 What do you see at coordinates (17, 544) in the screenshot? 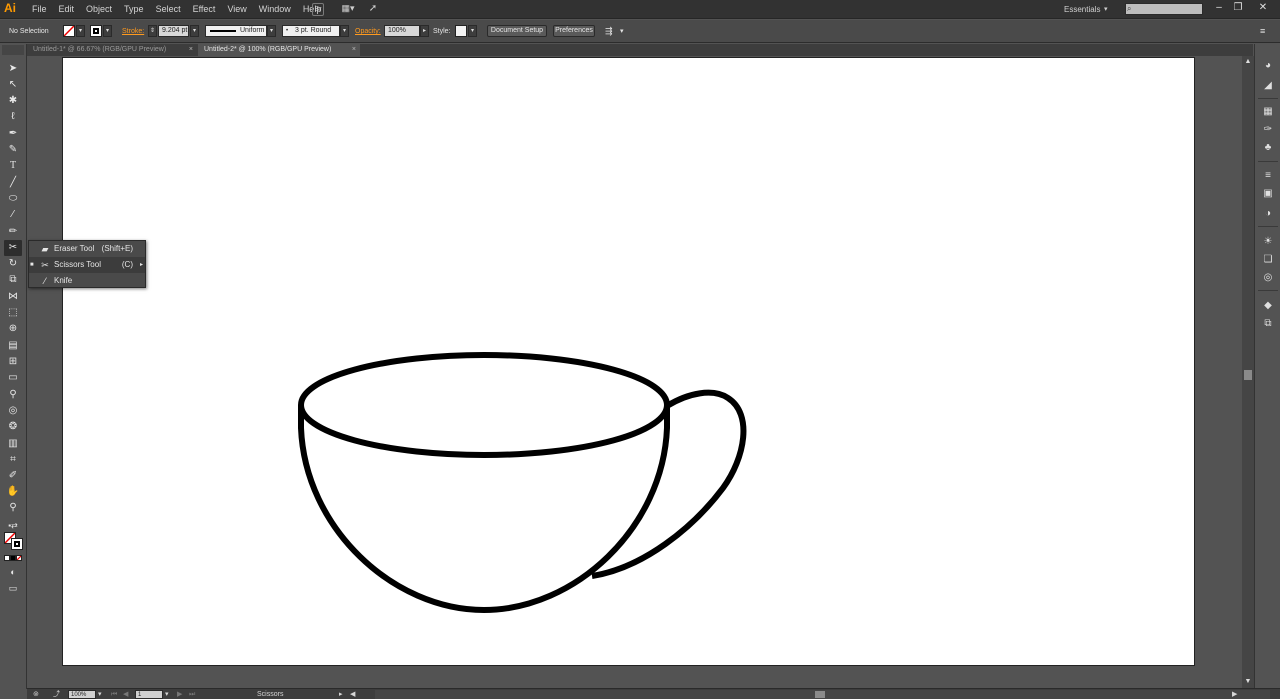
I see `stroke-color-box` at bounding box center [17, 544].